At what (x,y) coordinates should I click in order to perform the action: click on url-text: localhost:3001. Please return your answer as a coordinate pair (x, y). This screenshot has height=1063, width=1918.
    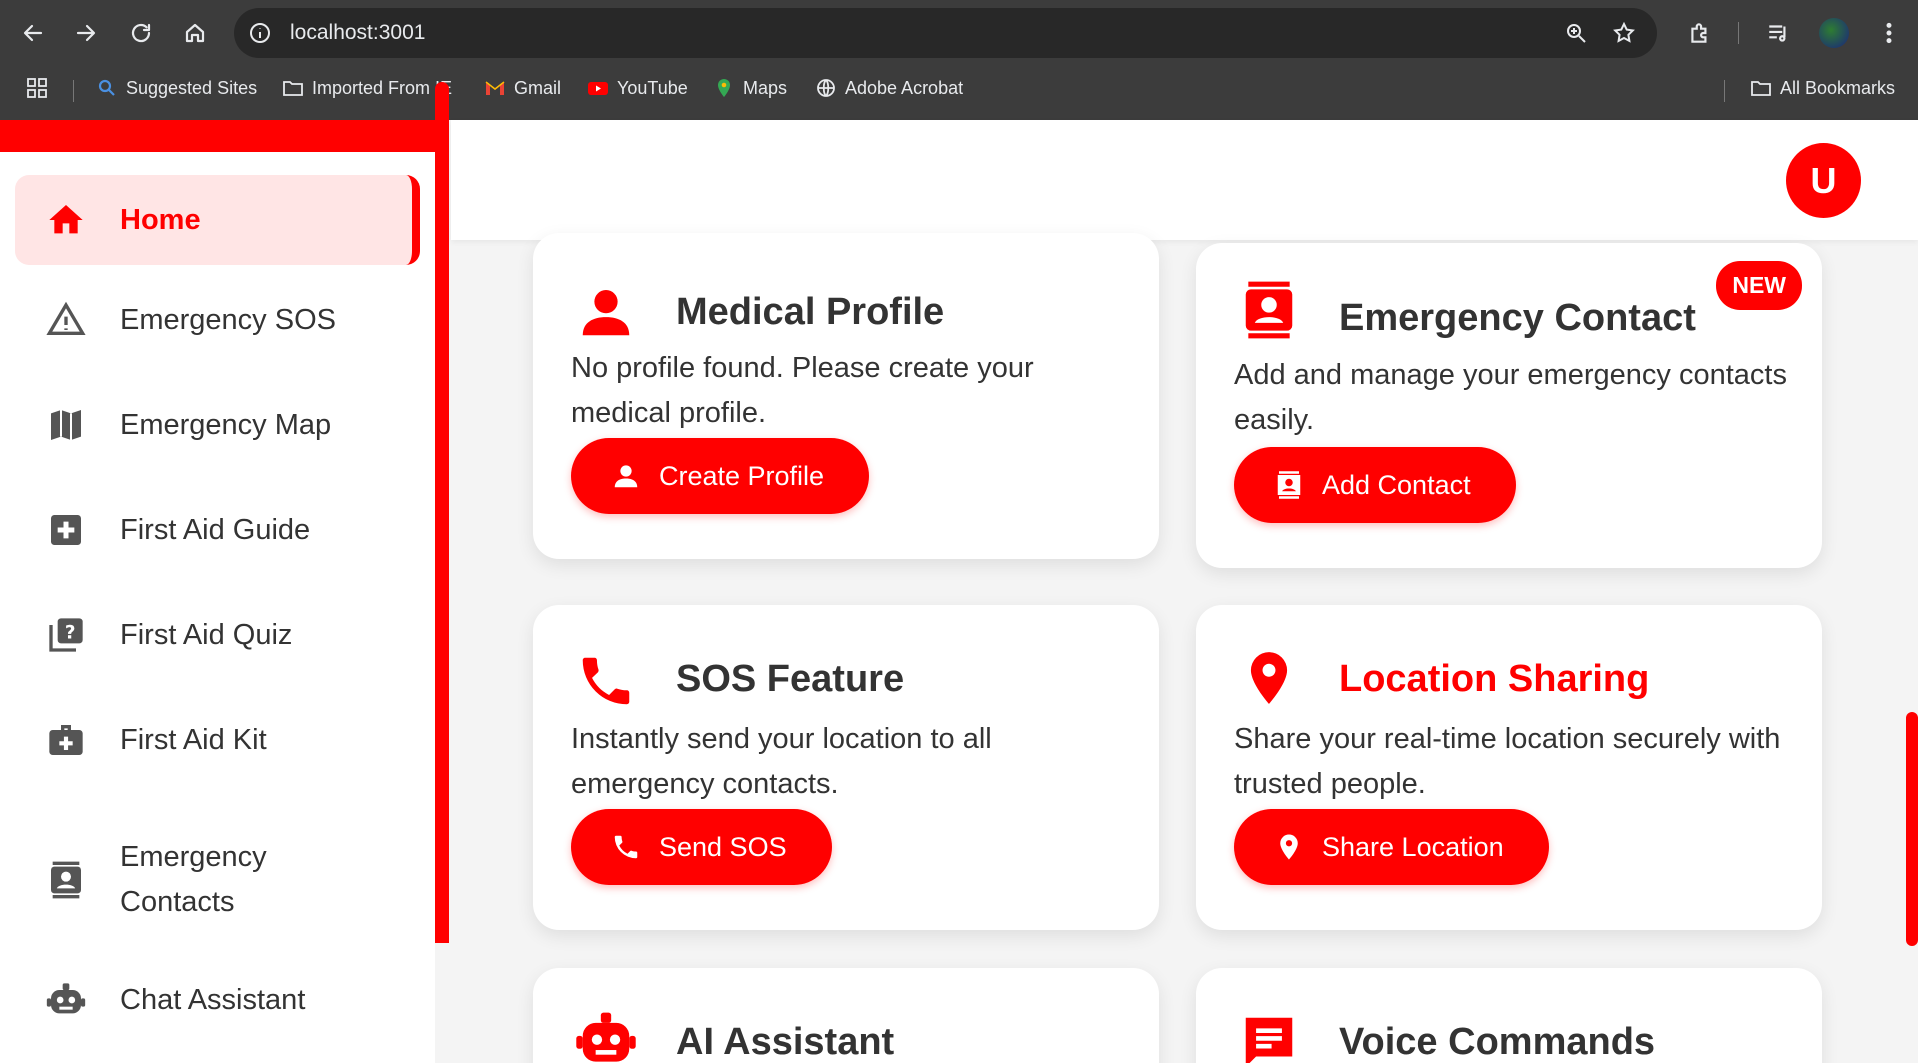
    Looking at the image, I should click on (358, 32).